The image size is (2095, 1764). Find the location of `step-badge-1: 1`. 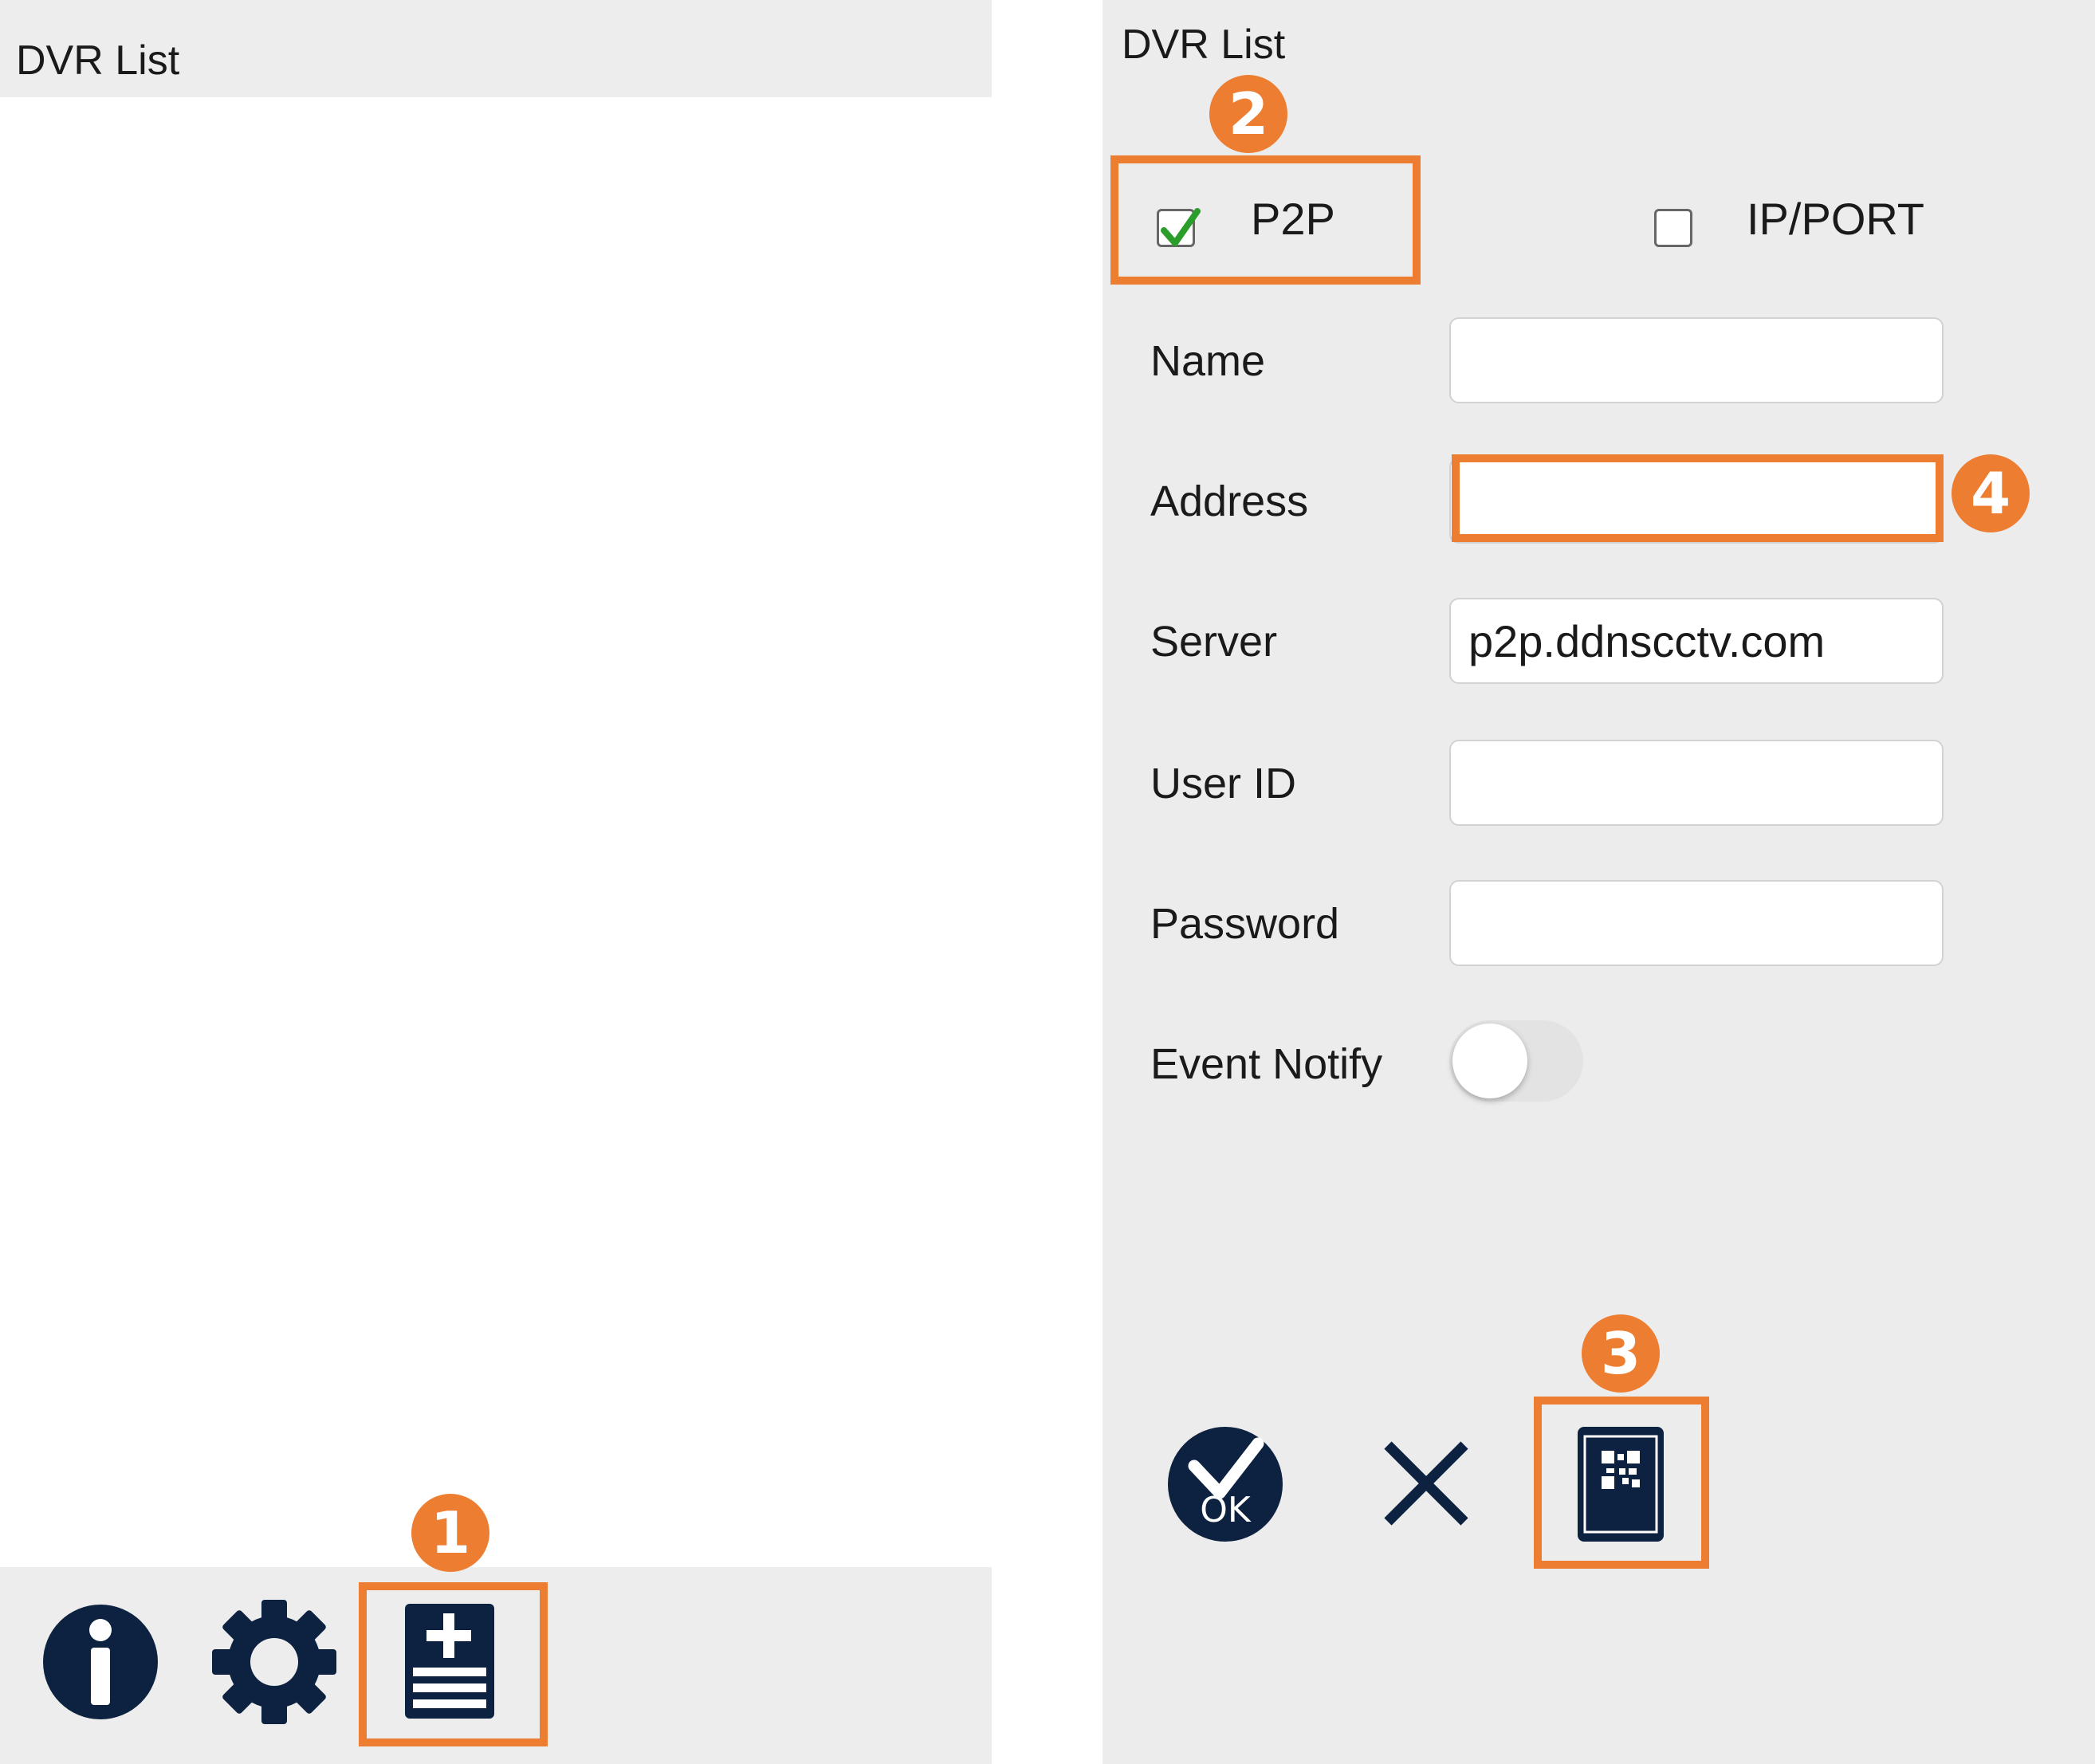

step-badge-1: 1 is located at coordinates (450, 1533).